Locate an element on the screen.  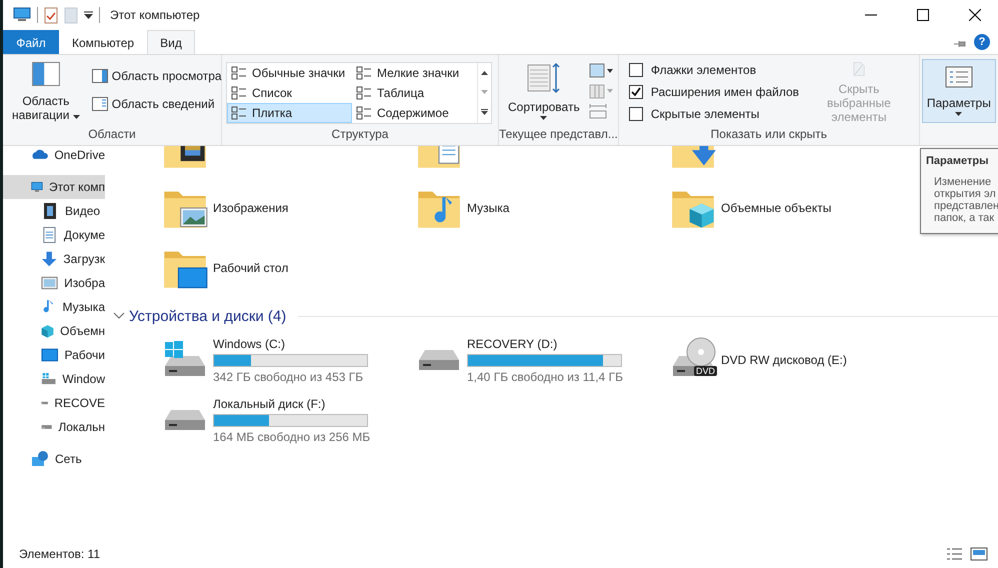
chevron-icon is located at coordinates (119, 316).